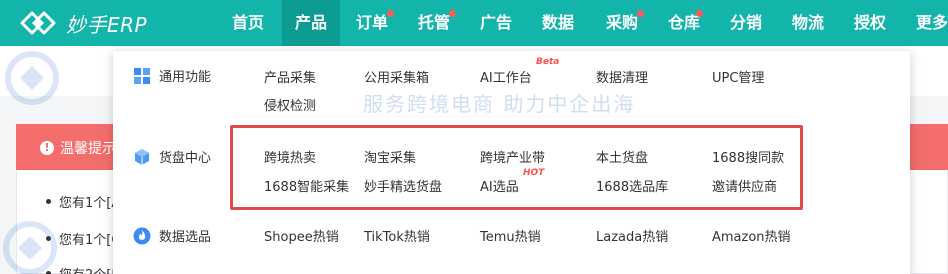  I want to click on alert-title: 温馨提示, so click(88, 149).